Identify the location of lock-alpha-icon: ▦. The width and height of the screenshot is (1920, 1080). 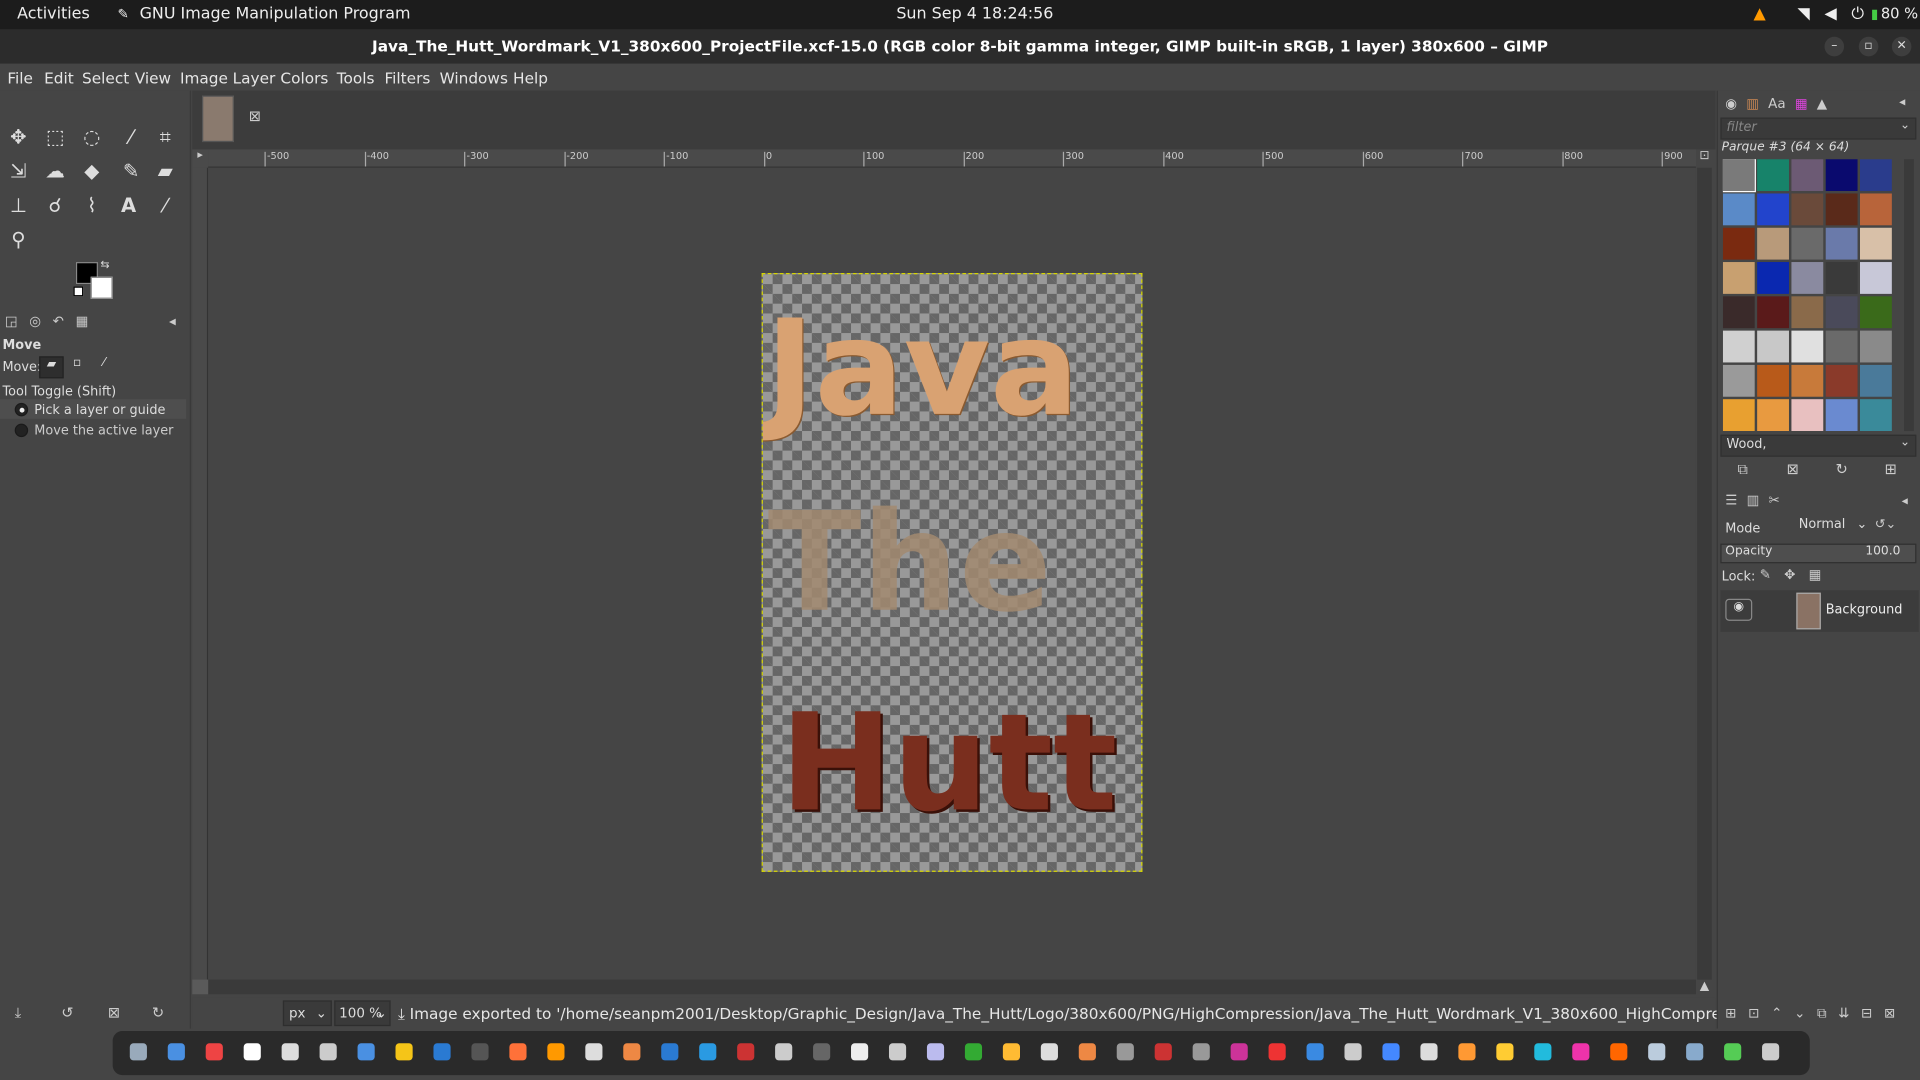
(1815, 575).